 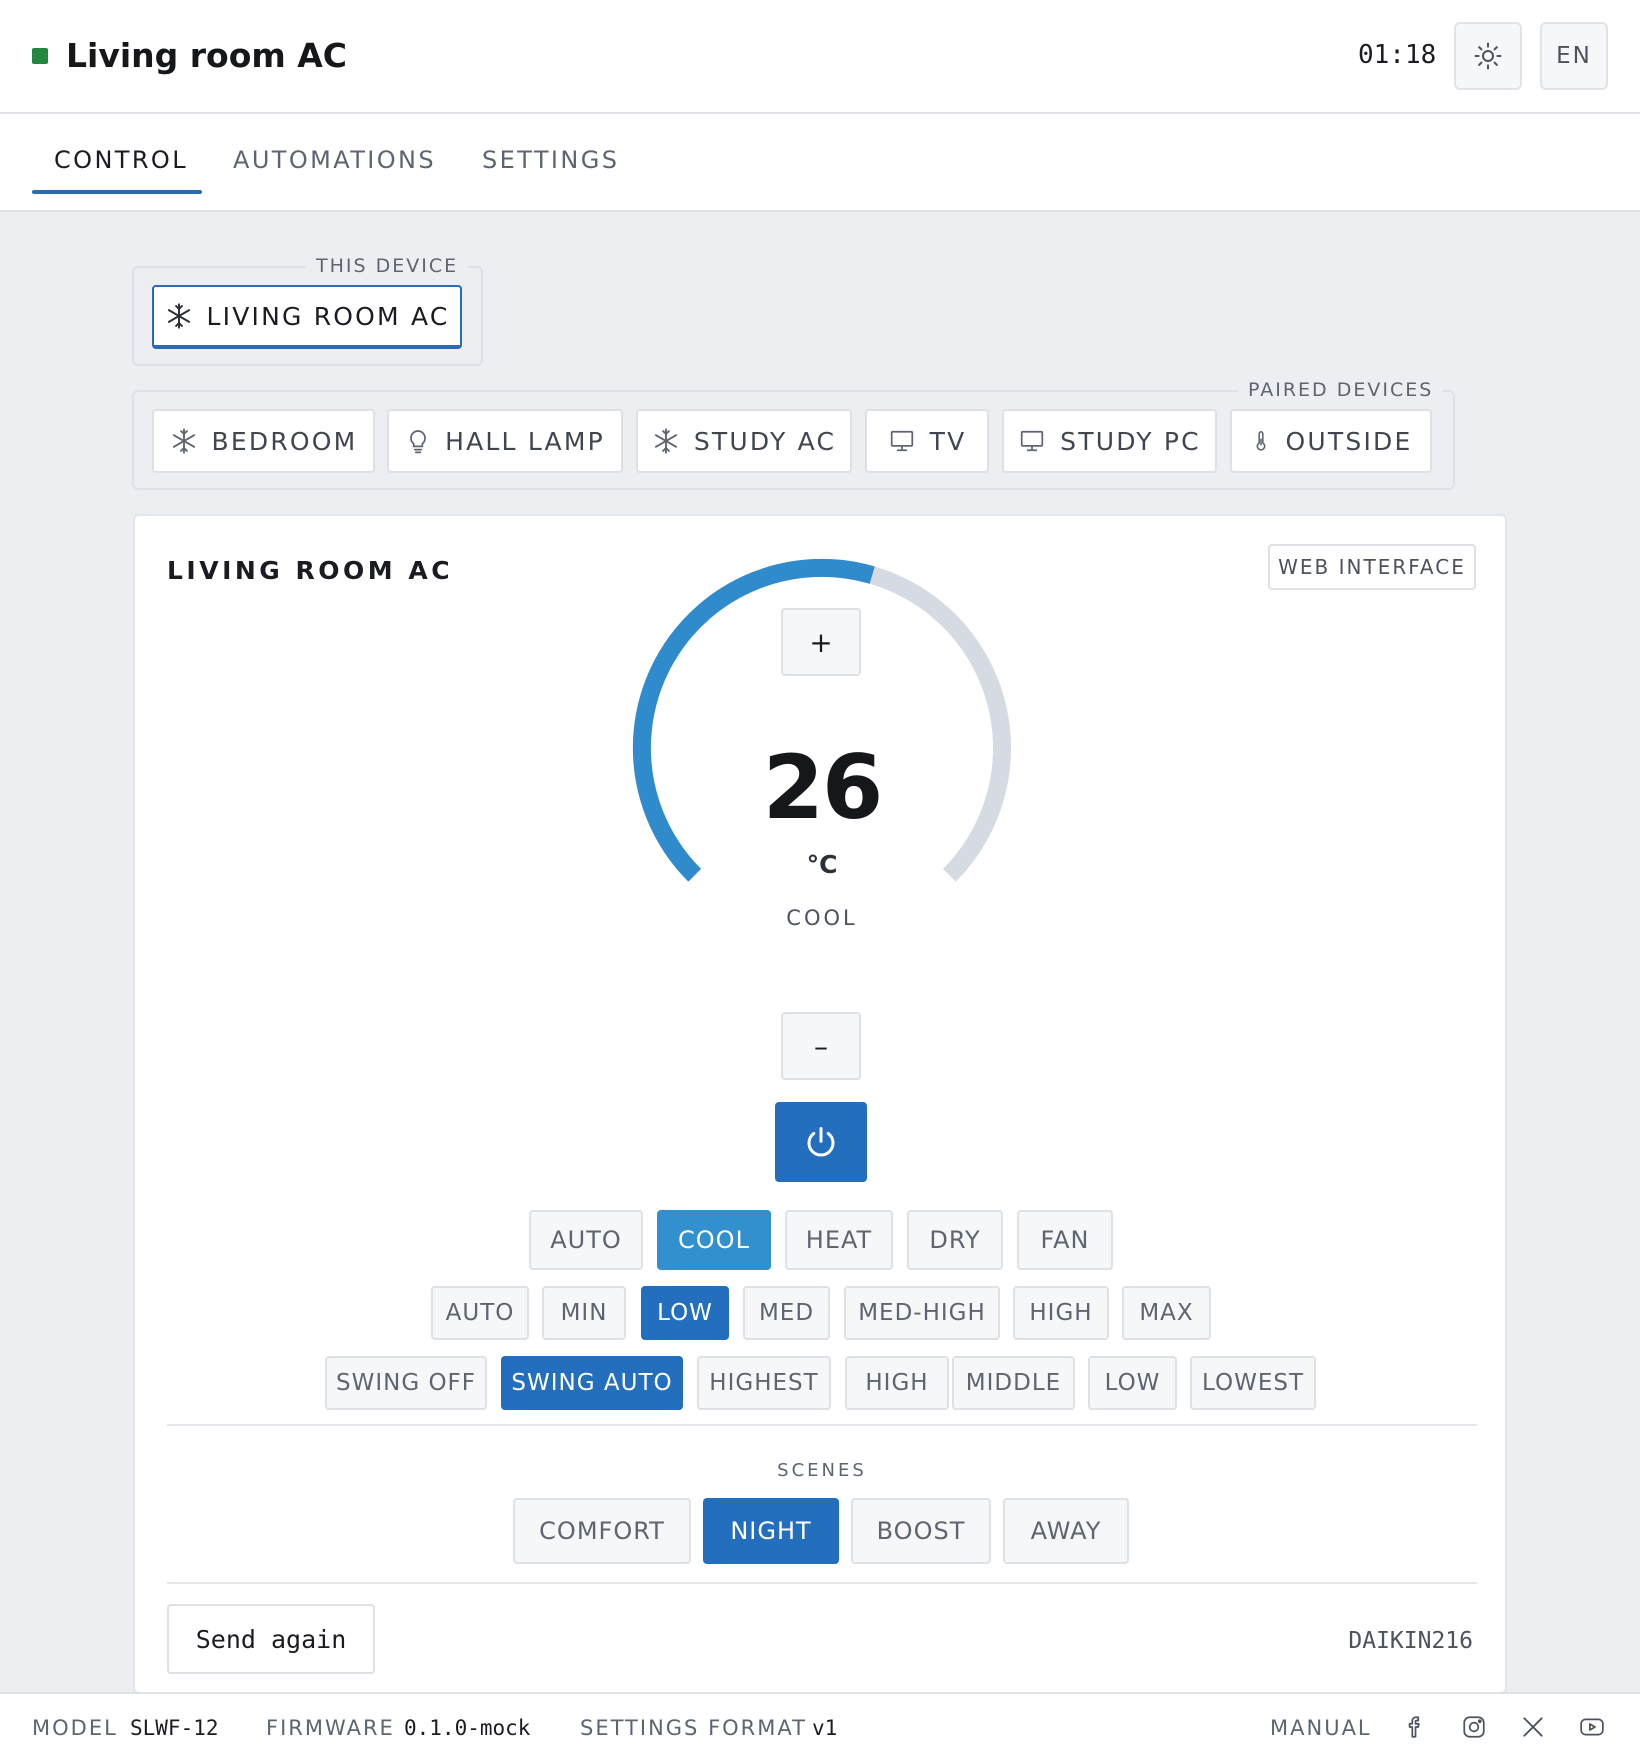 What do you see at coordinates (822, 918) in the screenshot?
I see `current-mode-label: COOL` at bounding box center [822, 918].